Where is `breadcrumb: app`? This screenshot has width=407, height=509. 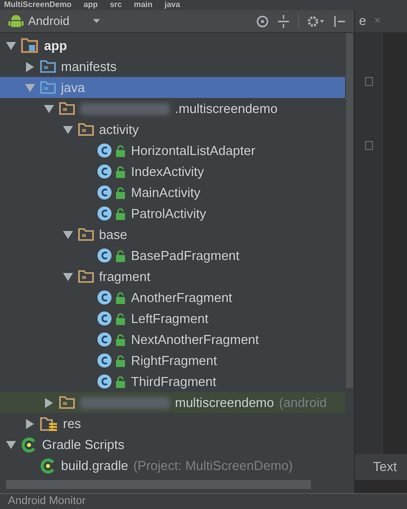
breadcrumb: app is located at coordinates (91, 5).